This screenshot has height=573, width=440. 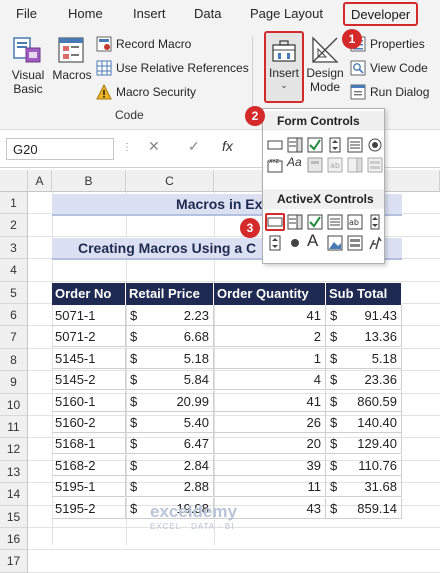 What do you see at coordinates (170, 444) in the screenshot?
I see `cell-retail-price: $6.47` at bounding box center [170, 444].